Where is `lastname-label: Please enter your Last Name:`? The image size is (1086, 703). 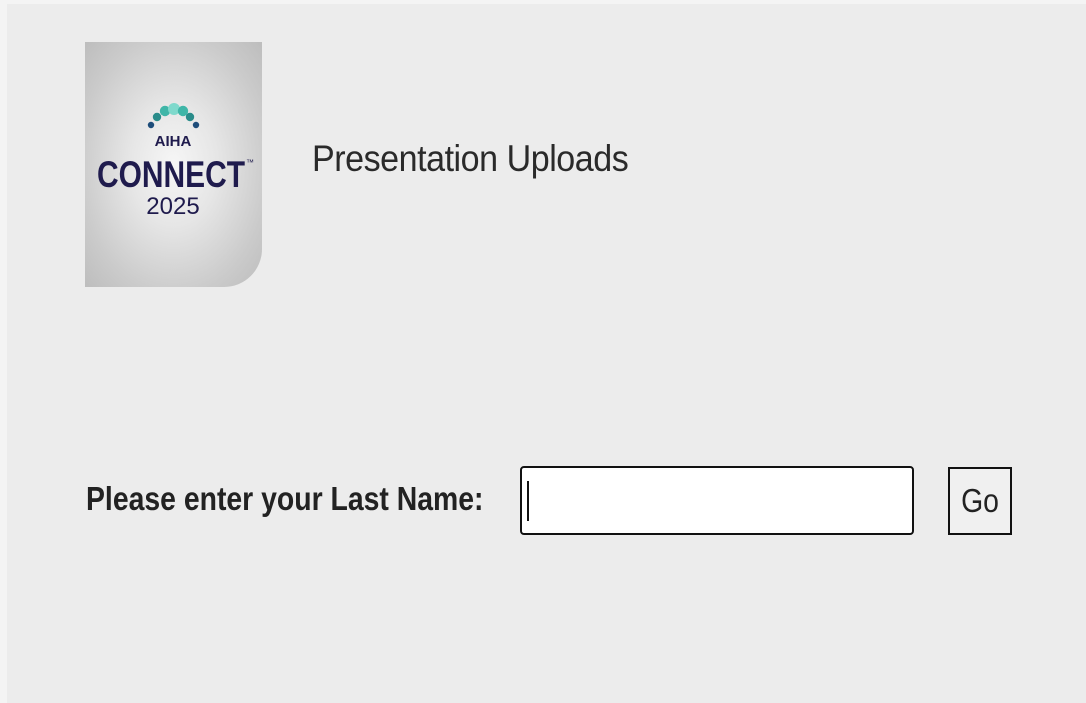 lastname-label: Please enter your Last Name: is located at coordinates (285, 498).